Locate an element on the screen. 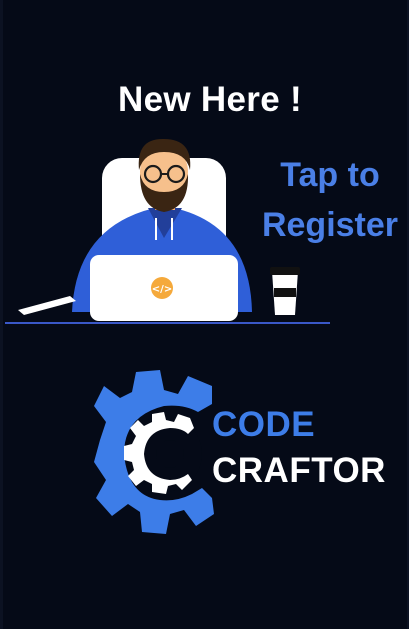 The image size is (409, 629). brand-word-code: CODE is located at coordinates (264, 424).